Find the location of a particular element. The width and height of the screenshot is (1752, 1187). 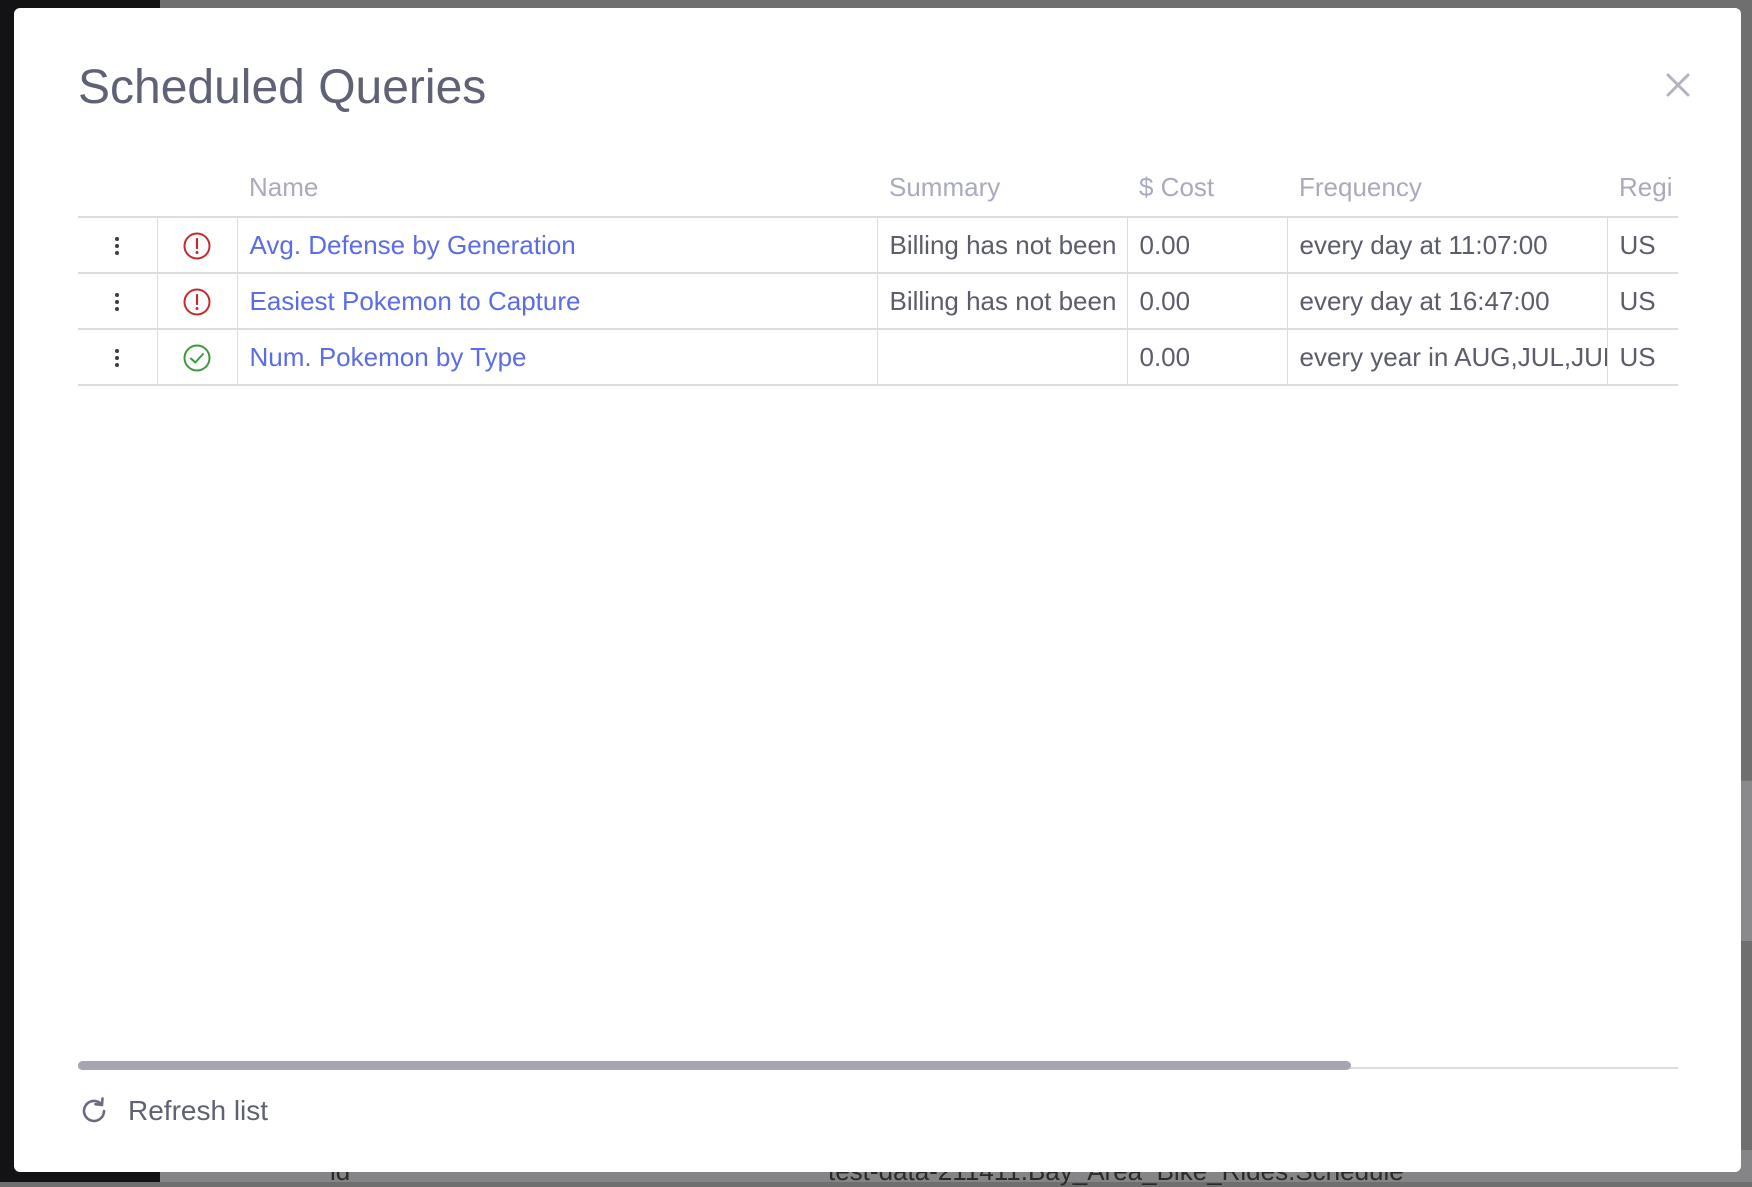

query-name-cell: Avg. Defense by Generation is located at coordinates (557, 245).